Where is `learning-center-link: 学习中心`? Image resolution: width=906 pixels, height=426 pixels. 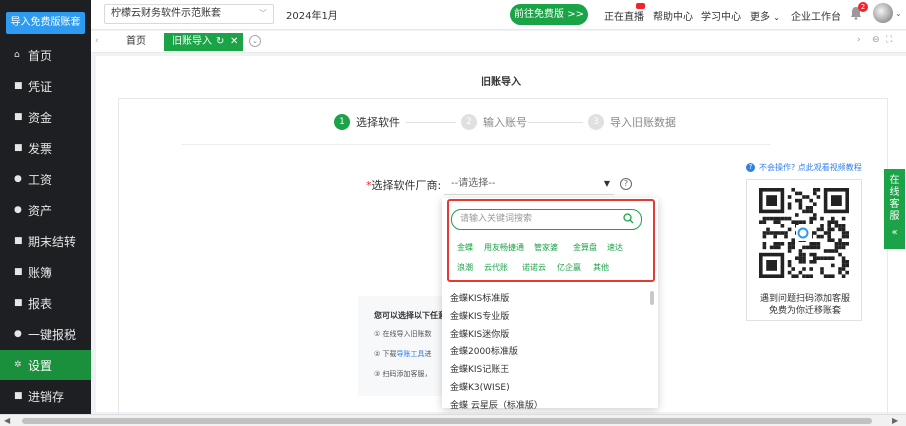
learning-center-link: 学习中心 is located at coordinates (721, 15).